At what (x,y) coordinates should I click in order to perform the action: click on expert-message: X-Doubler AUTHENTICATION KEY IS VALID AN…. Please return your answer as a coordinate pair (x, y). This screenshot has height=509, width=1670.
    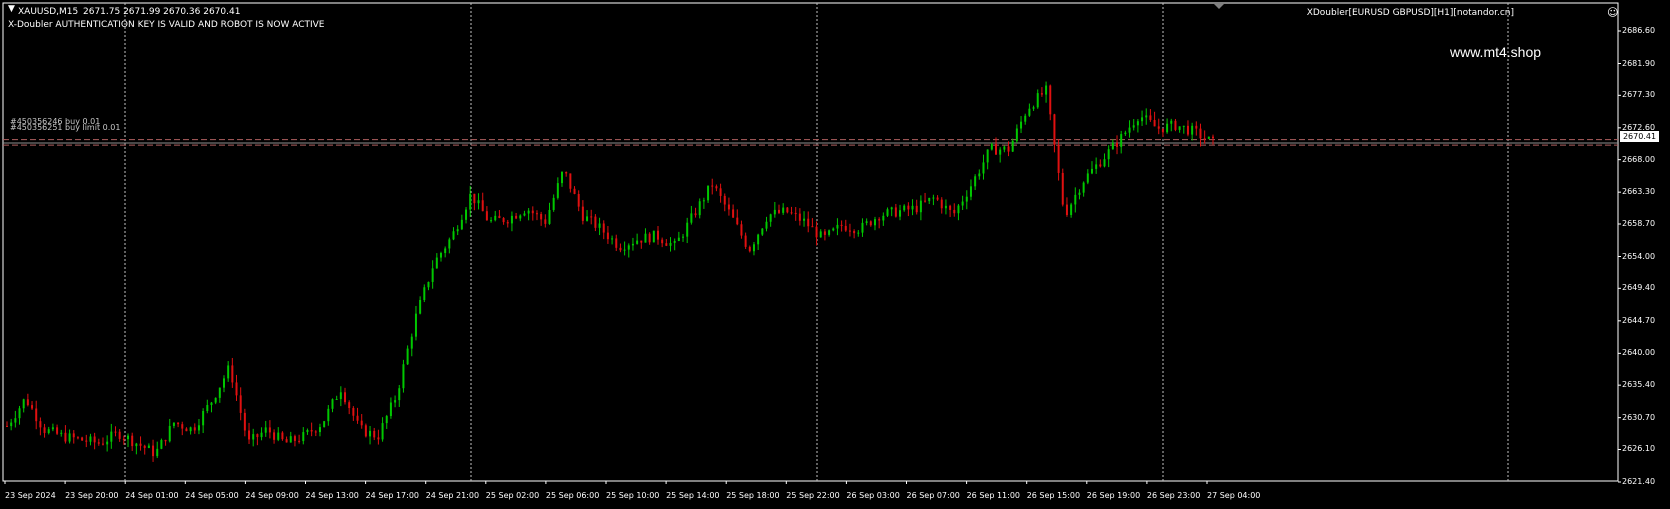
    Looking at the image, I should click on (166, 25).